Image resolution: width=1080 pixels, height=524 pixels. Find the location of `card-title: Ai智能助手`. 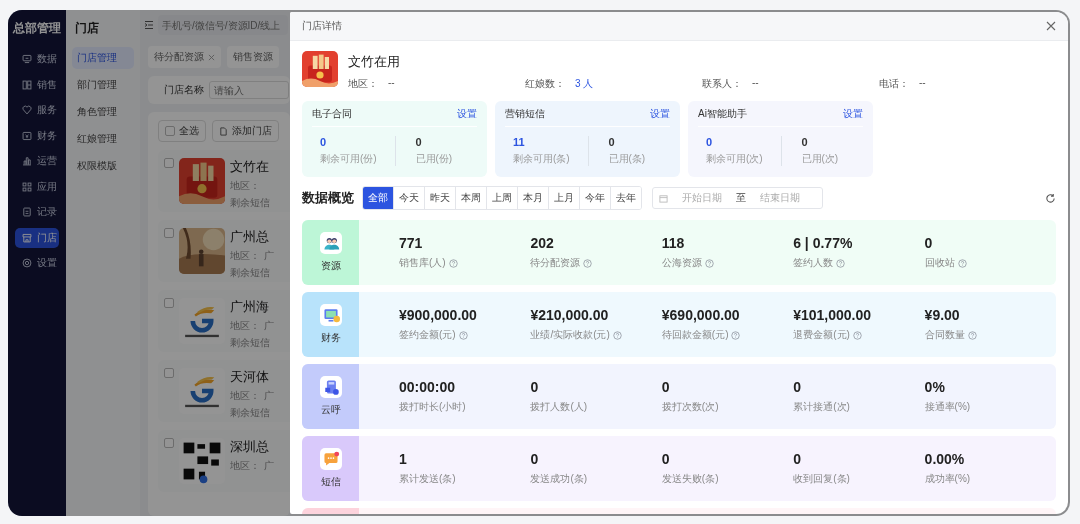

card-title: Ai智能助手 is located at coordinates (722, 114).